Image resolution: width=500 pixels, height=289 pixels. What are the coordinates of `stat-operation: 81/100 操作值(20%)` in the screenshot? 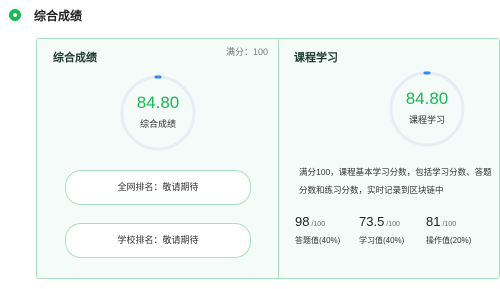 It's located at (461, 230).